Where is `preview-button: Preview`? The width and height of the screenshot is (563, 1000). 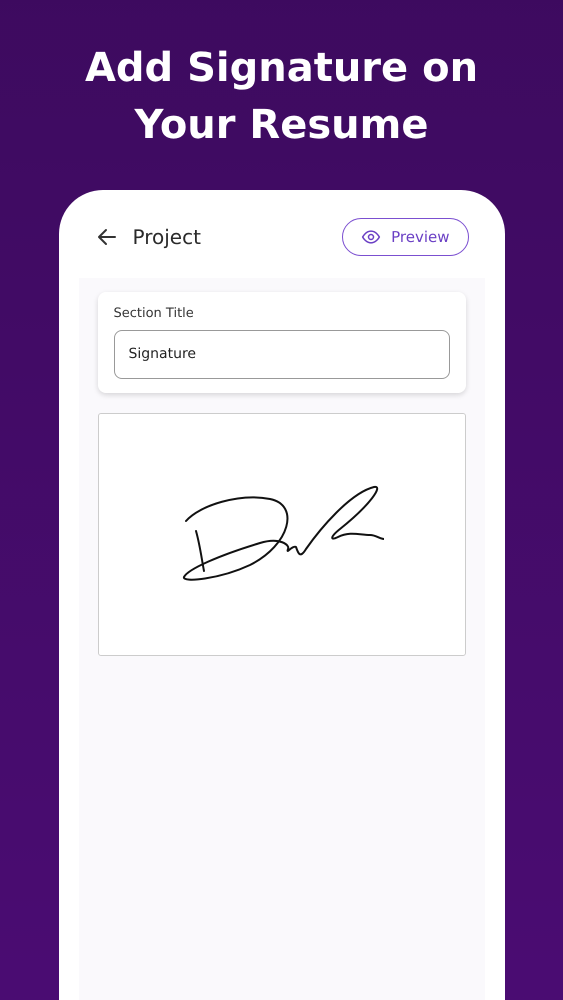 preview-button: Preview is located at coordinates (405, 237).